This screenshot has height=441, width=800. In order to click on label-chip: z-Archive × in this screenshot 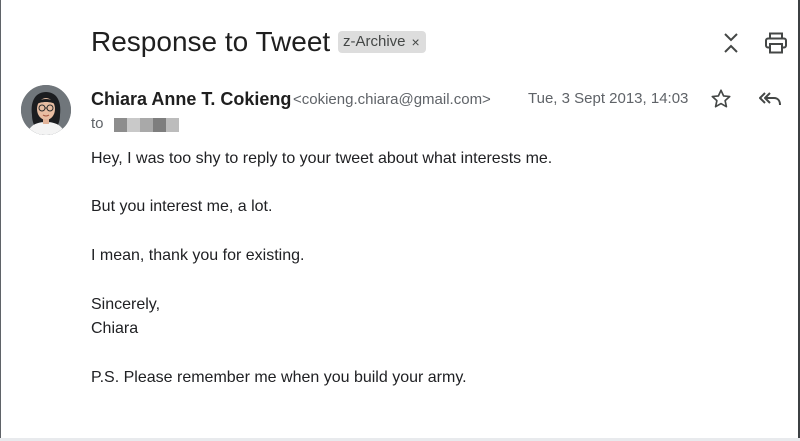, I will do `click(382, 42)`.